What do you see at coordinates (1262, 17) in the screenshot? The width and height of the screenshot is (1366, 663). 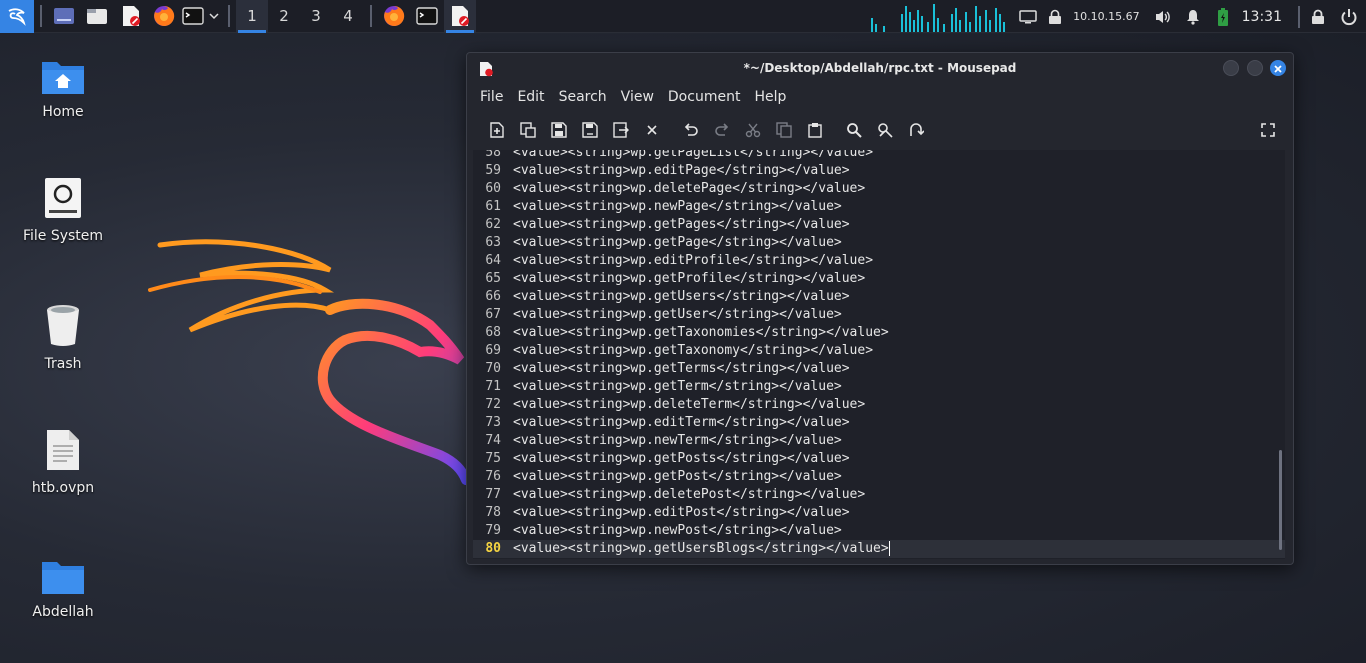 I see `clock: 13:31` at bounding box center [1262, 17].